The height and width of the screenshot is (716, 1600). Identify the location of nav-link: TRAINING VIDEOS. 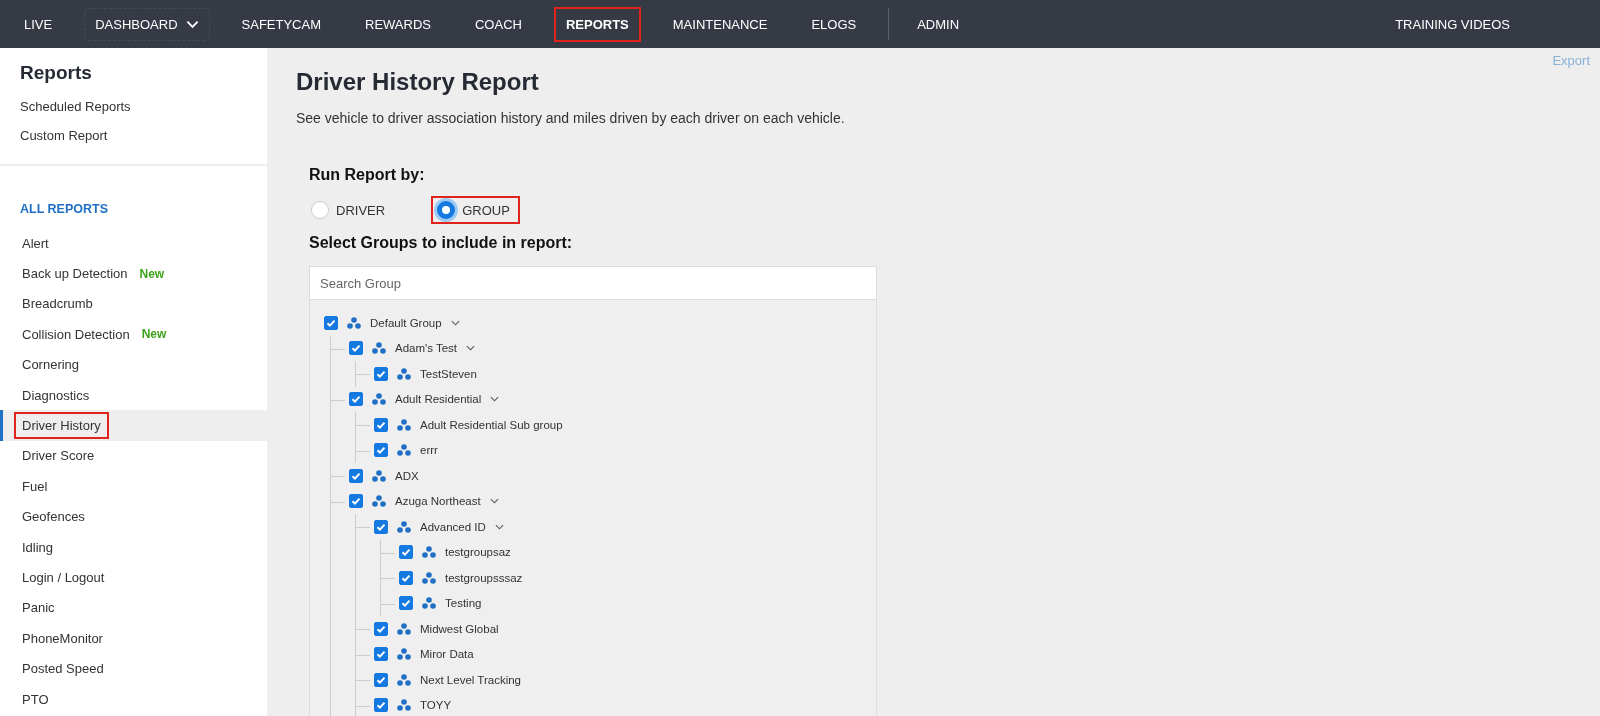
(1452, 24).